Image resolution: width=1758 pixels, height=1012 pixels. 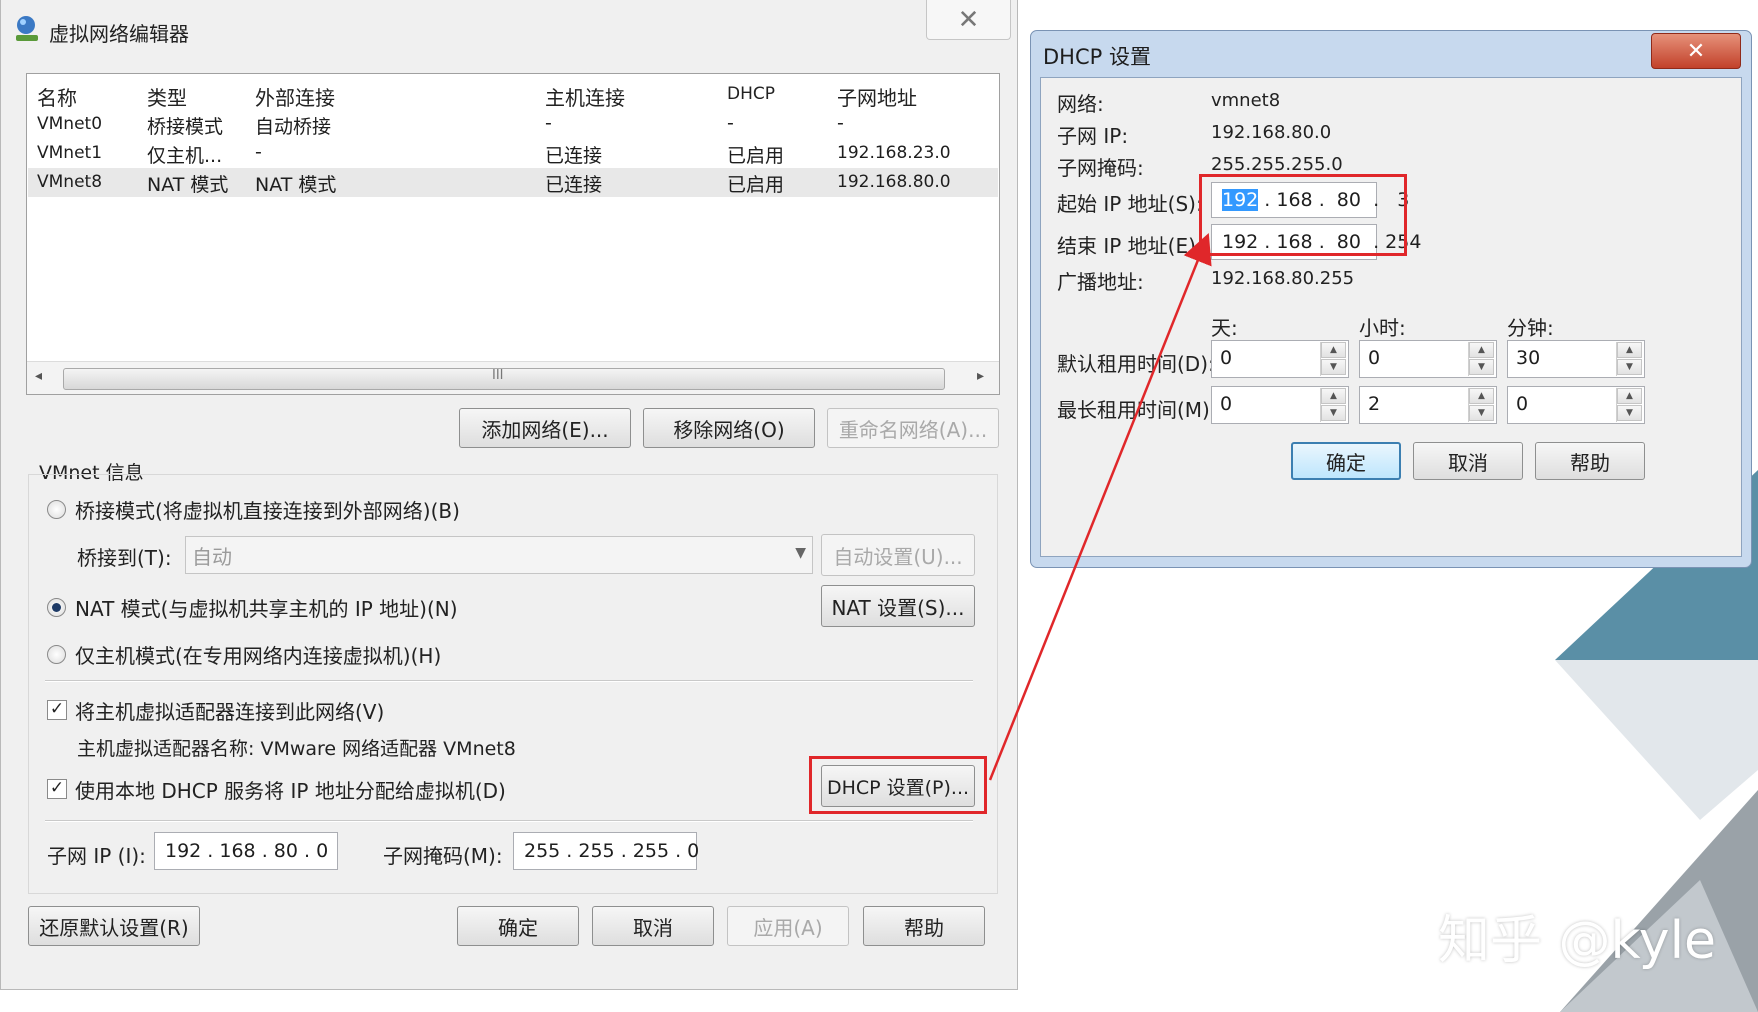 I want to click on watermark-text: 知乎 @kyle, so click(x=1577, y=941).